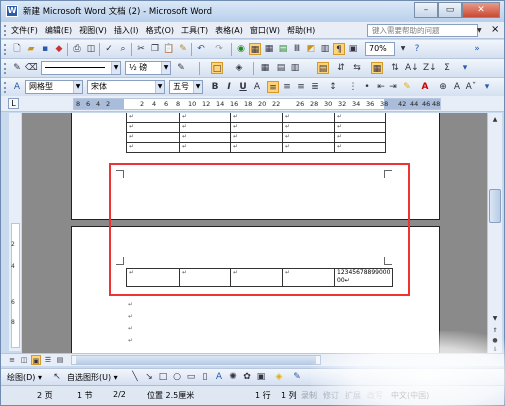 The image size is (505, 406). What do you see at coordinates (92, 377) in the screenshot?
I see `autoshapes-button: 自选图形(U) ▾` at bounding box center [92, 377].